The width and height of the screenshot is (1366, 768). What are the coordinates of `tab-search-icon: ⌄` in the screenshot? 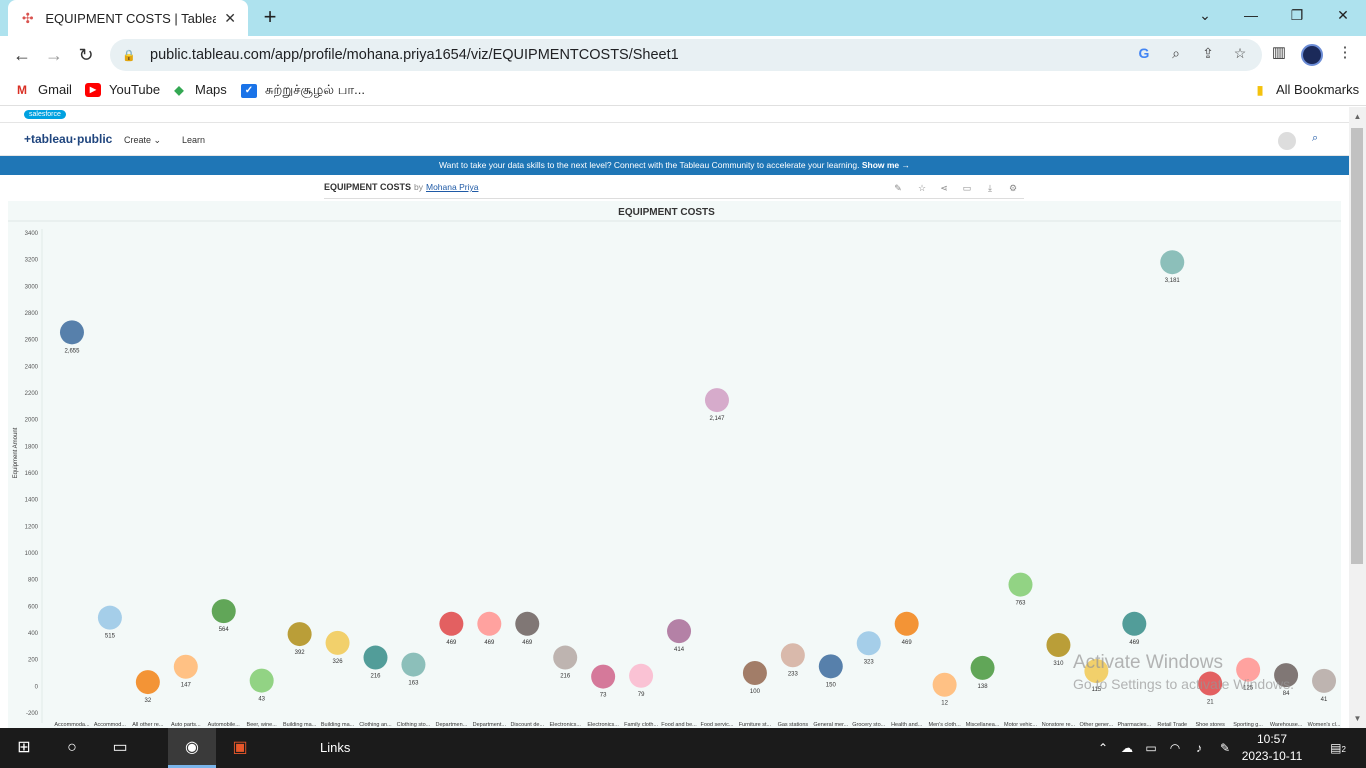 It's located at (1205, 15).